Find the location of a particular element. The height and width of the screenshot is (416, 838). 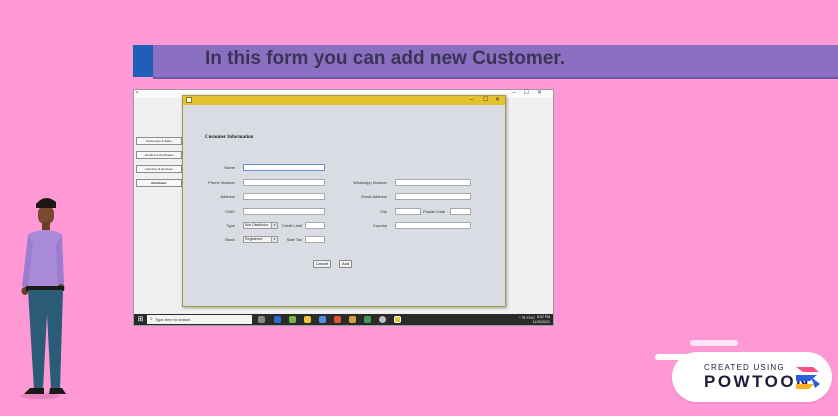

type-label: Type is located at coordinates (230, 225).